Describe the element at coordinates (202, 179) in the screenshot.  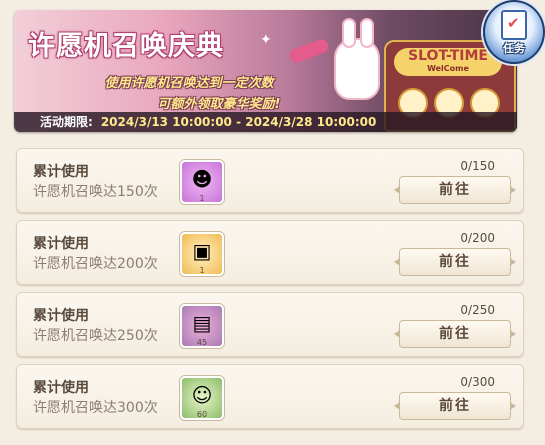
I see `purple-mask-icon: ☻` at that location.